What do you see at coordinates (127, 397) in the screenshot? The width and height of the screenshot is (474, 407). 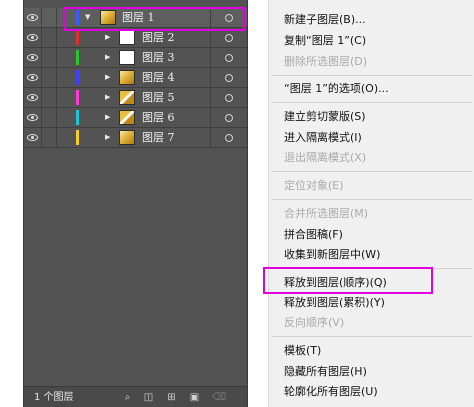 I see `search-icon: ⌕` at bounding box center [127, 397].